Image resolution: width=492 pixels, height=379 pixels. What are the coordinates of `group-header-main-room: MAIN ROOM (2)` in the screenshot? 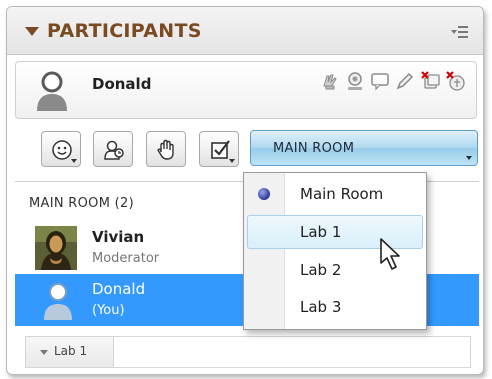 It's located at (81, 203).